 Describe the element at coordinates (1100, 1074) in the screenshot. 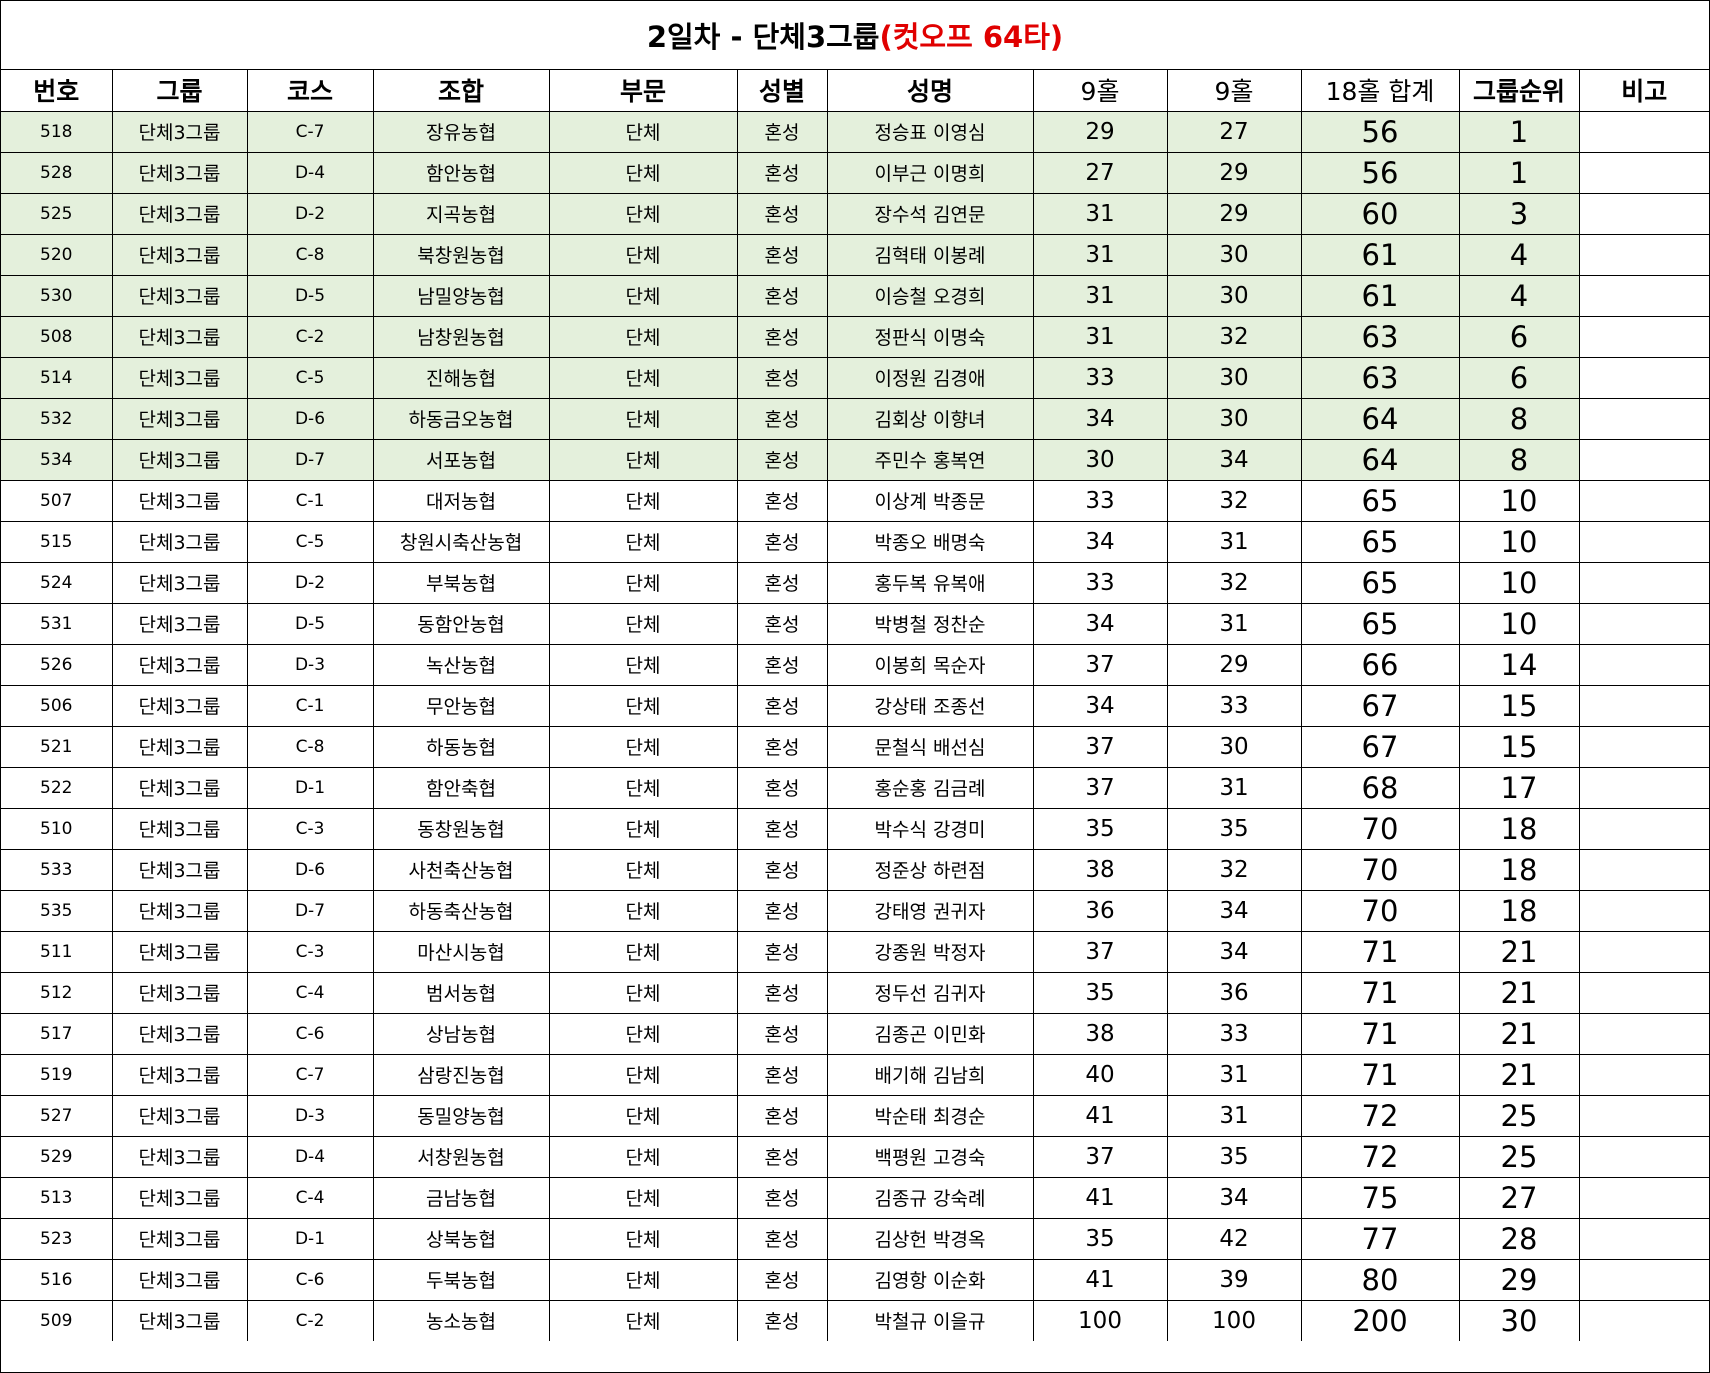

I see `front-nine-cell: 40` at that location.